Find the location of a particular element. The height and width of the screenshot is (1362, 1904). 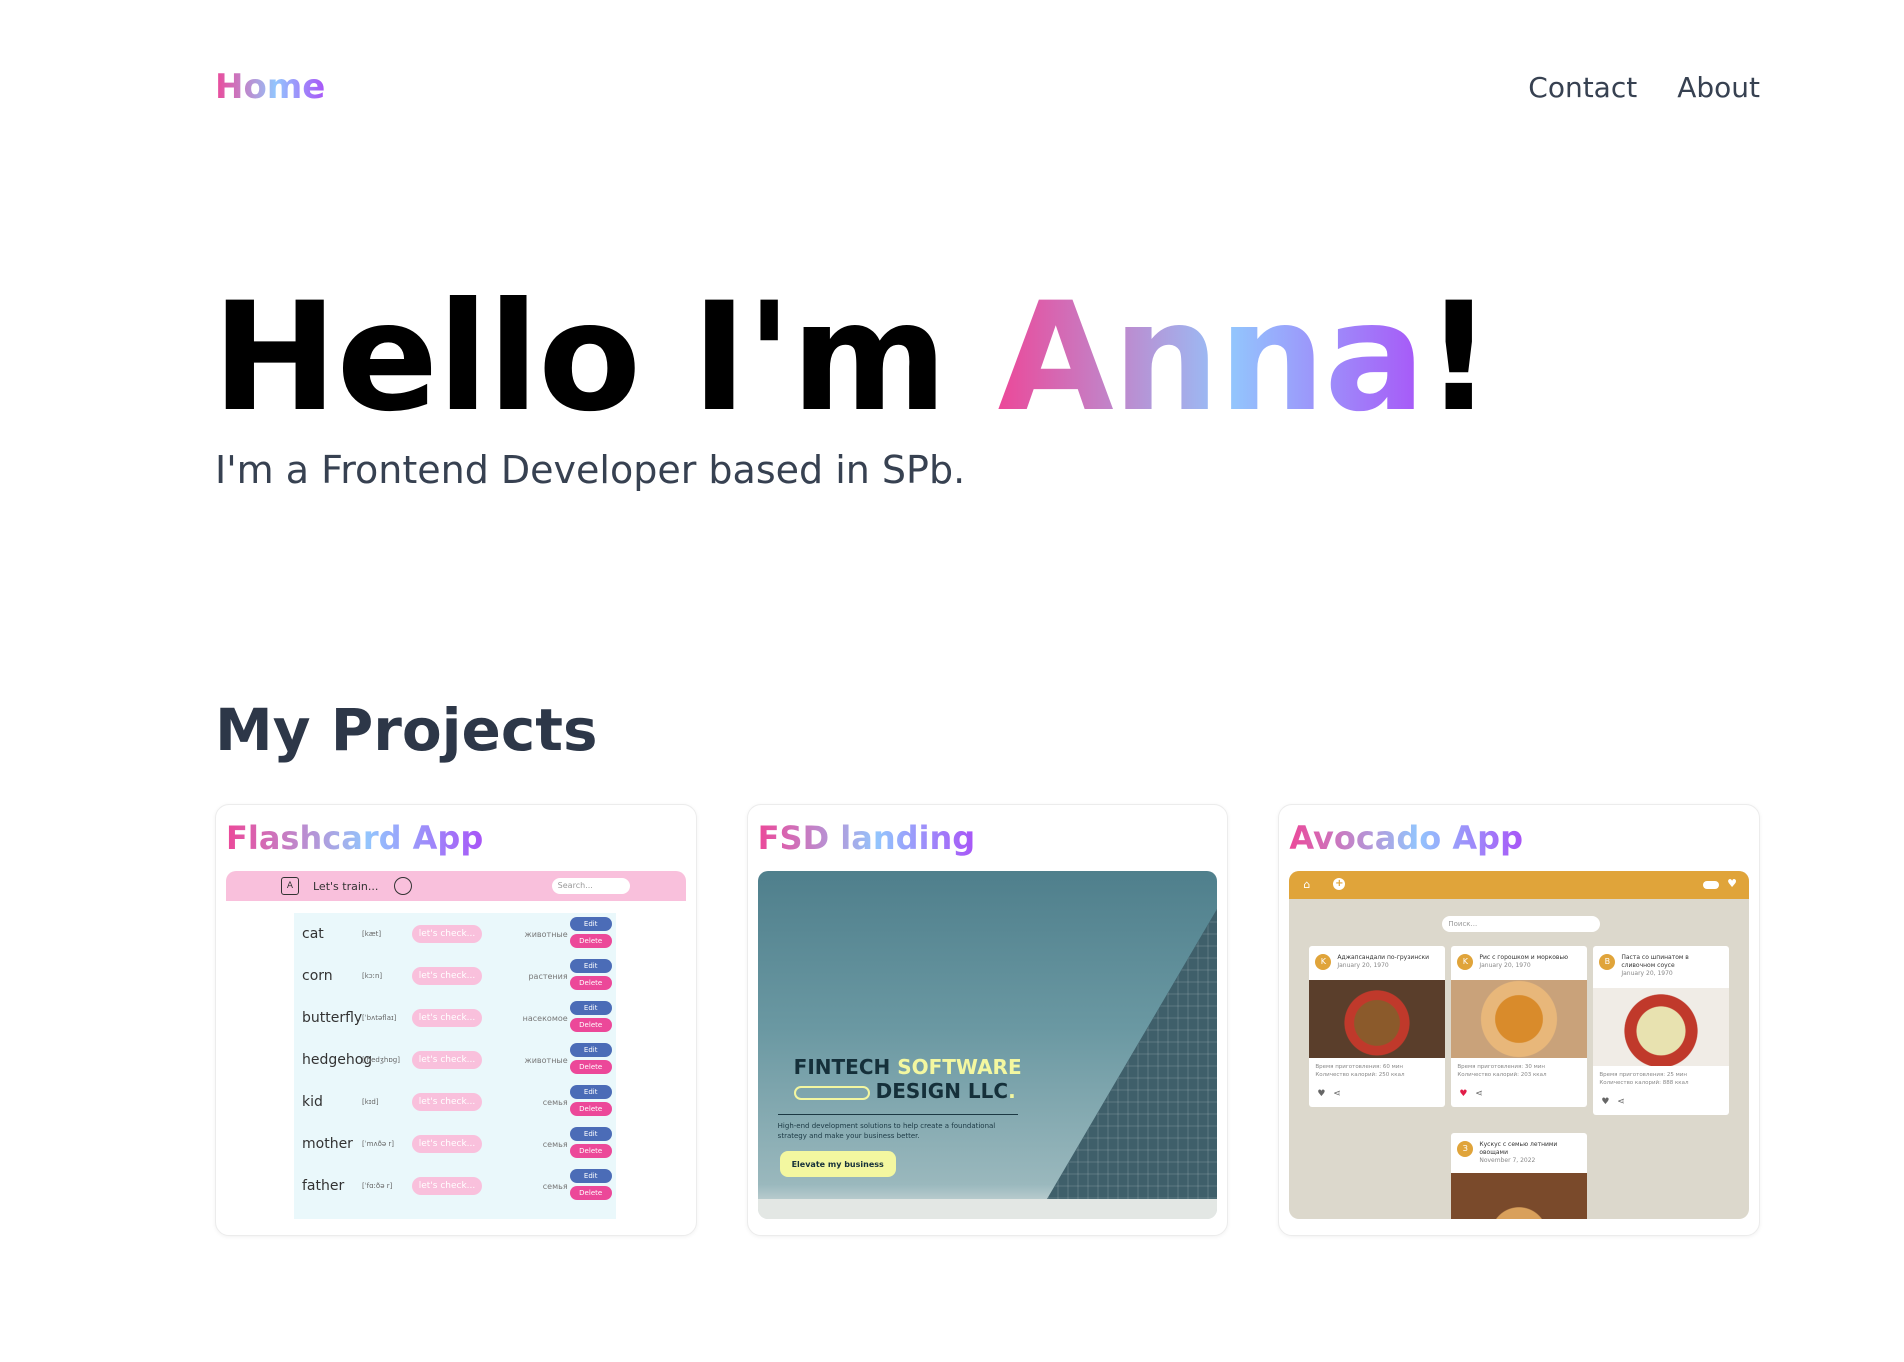

project-title: FSD landing is located at coordinates (866, 838).